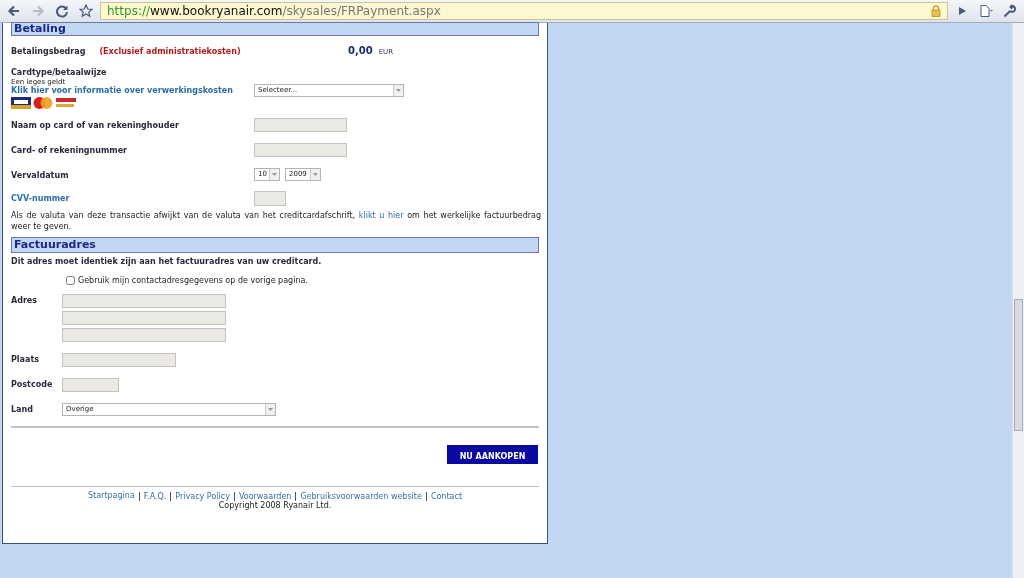  I want to click on reload-icon, so click(62, 11).